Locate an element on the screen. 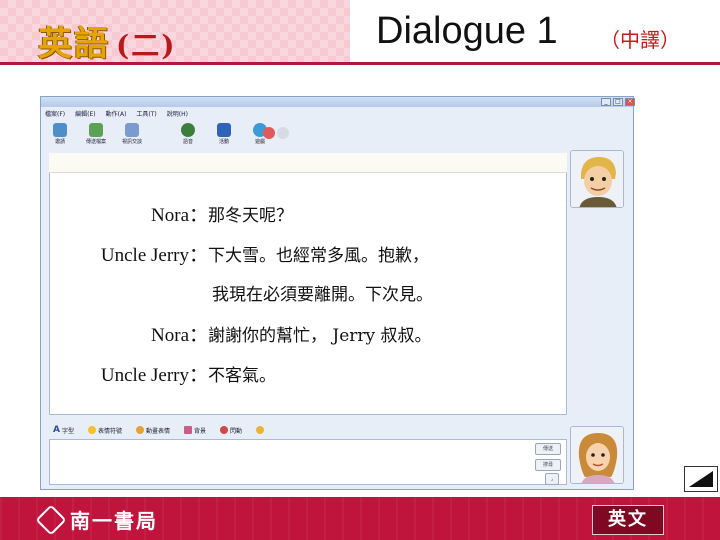  course-logo: 英語 (二) is located at coordinates (107, 44).